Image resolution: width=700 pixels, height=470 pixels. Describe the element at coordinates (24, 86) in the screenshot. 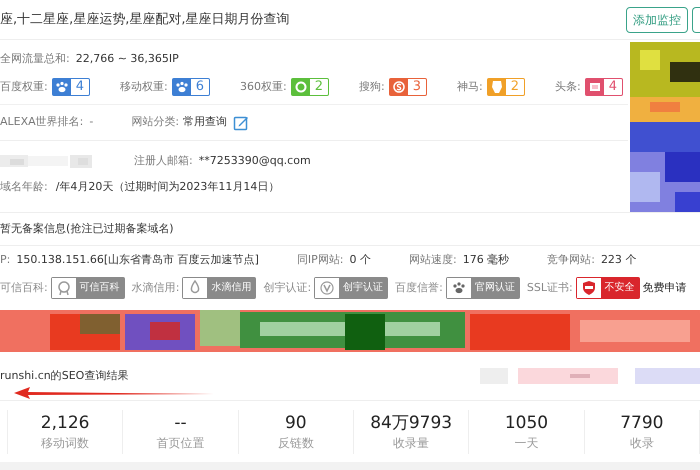

I see `field-label: 百度权重:` at that location.